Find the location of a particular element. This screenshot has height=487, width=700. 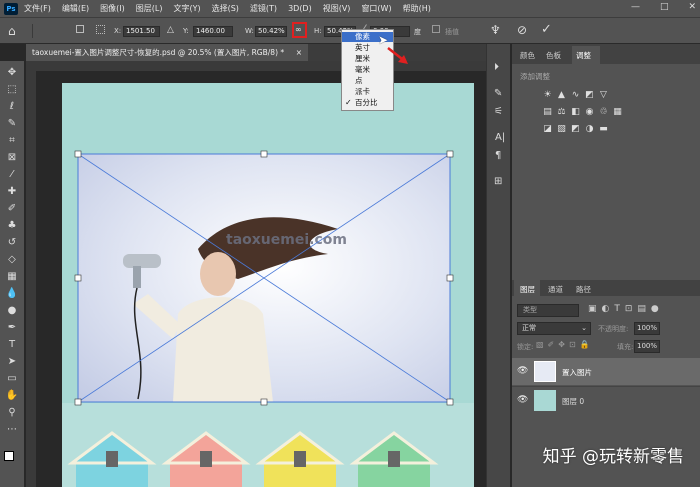

menu-edit: 编辑(E) is located at coordinates (75, 8).